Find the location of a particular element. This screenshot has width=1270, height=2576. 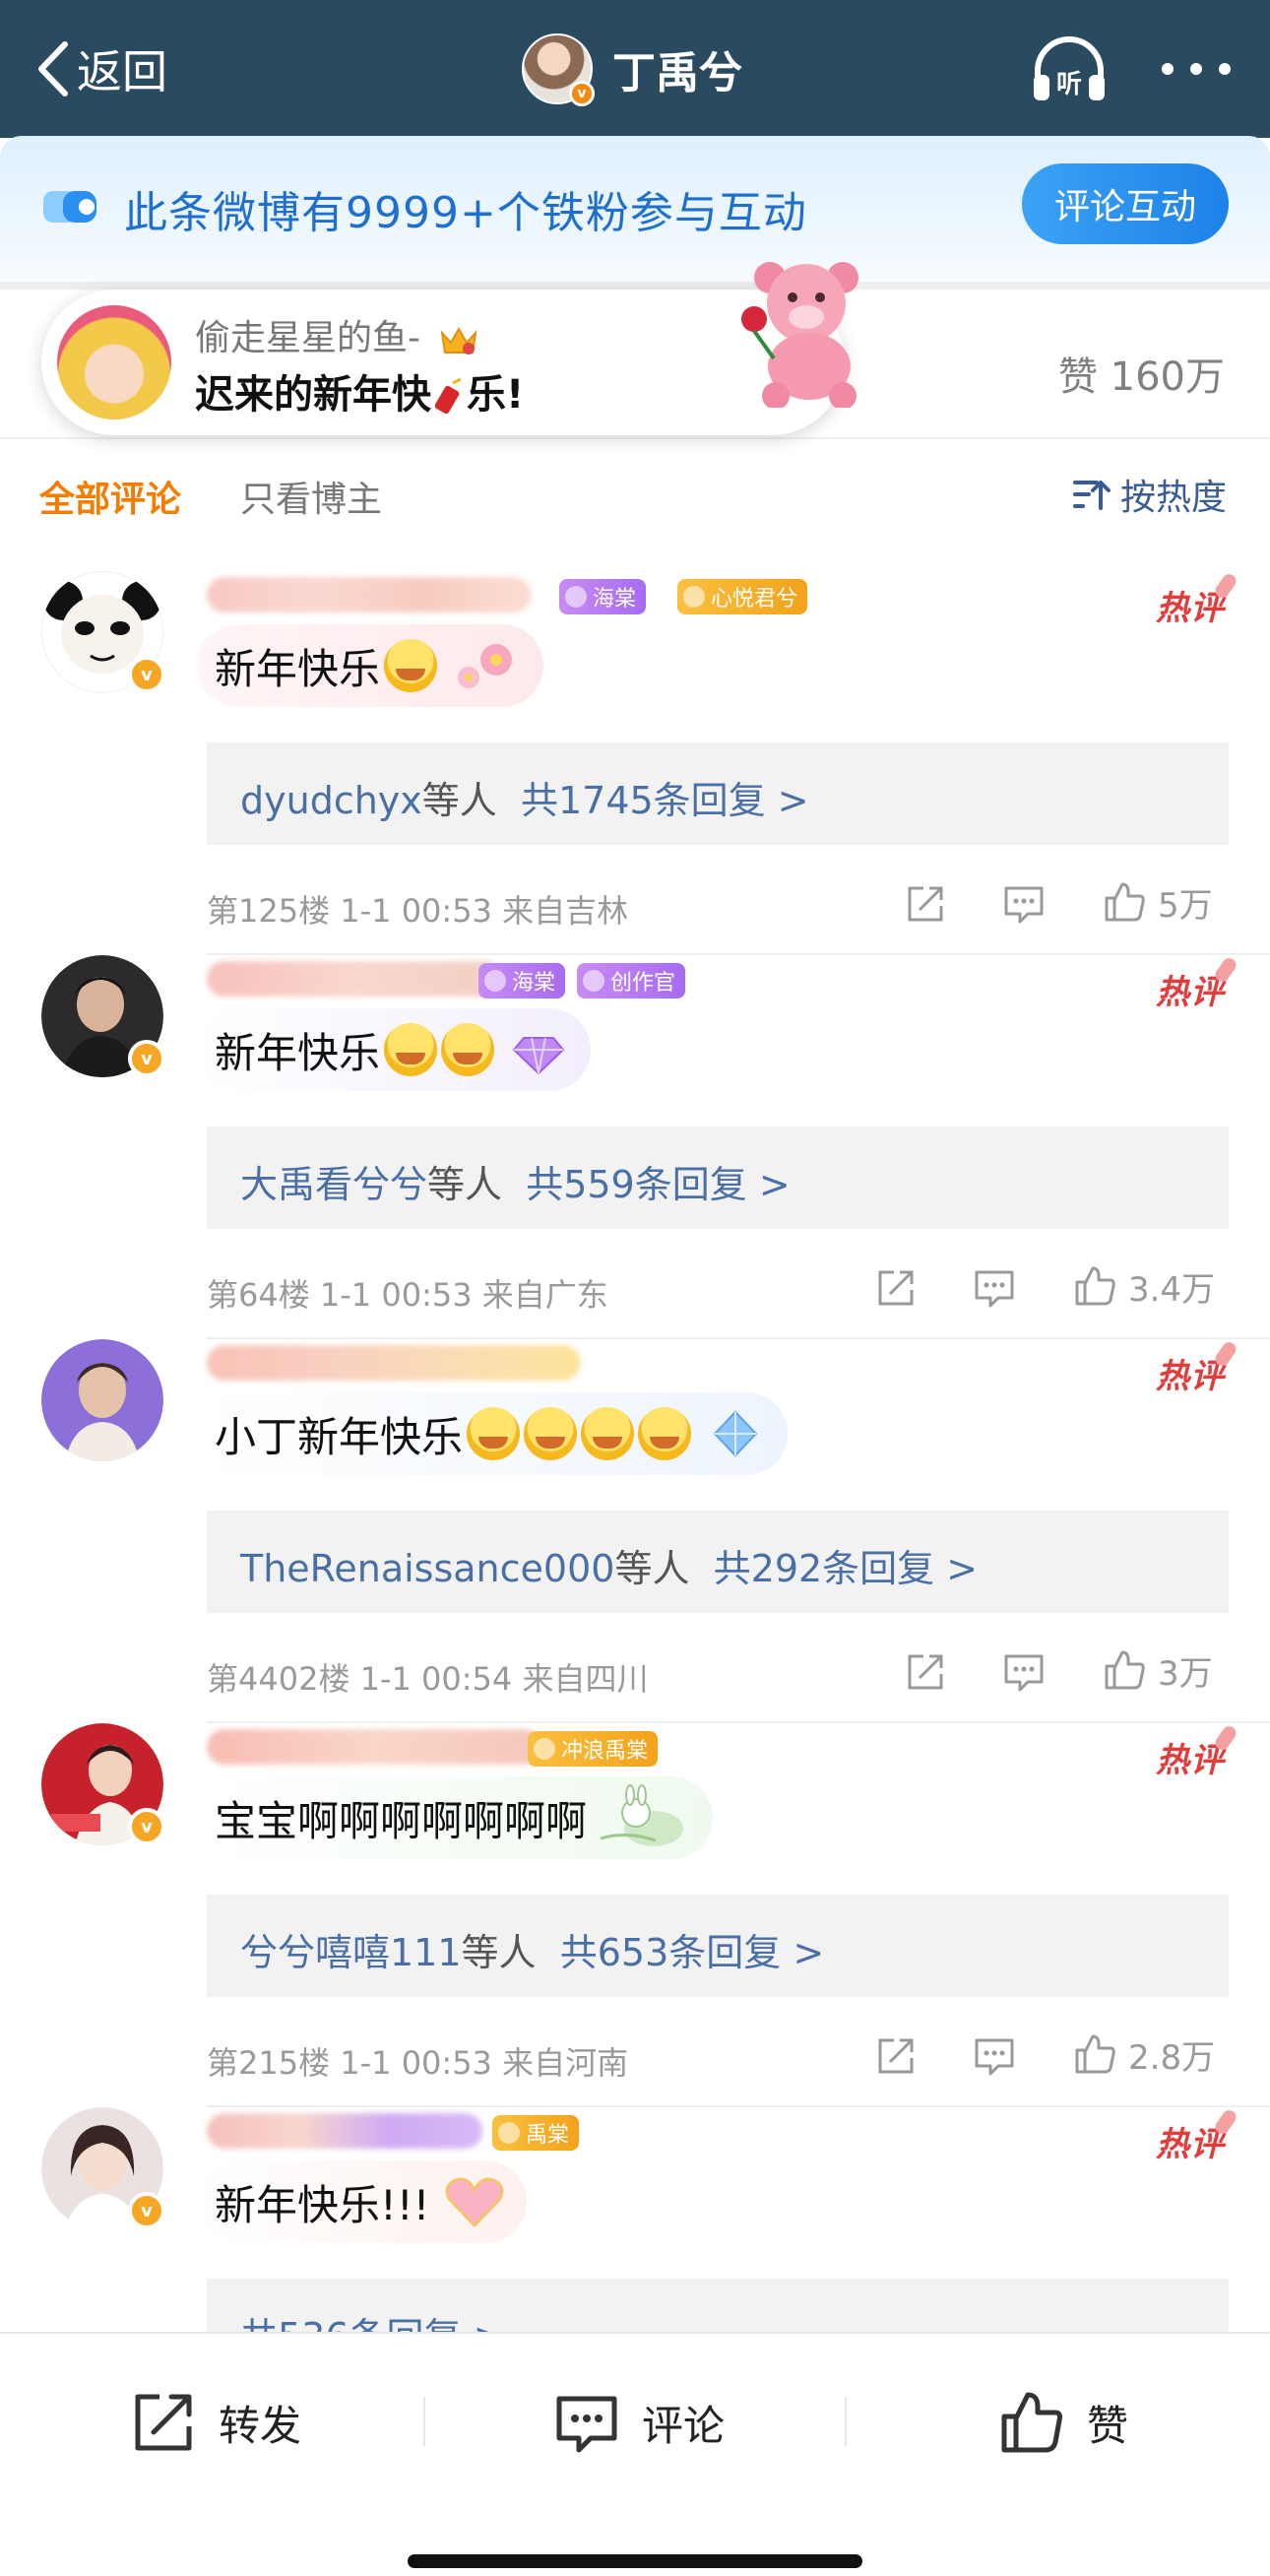

comment-bubble: 宝宝啊啊啊啊啊啊啊 is located at coordinates (455, 1817).